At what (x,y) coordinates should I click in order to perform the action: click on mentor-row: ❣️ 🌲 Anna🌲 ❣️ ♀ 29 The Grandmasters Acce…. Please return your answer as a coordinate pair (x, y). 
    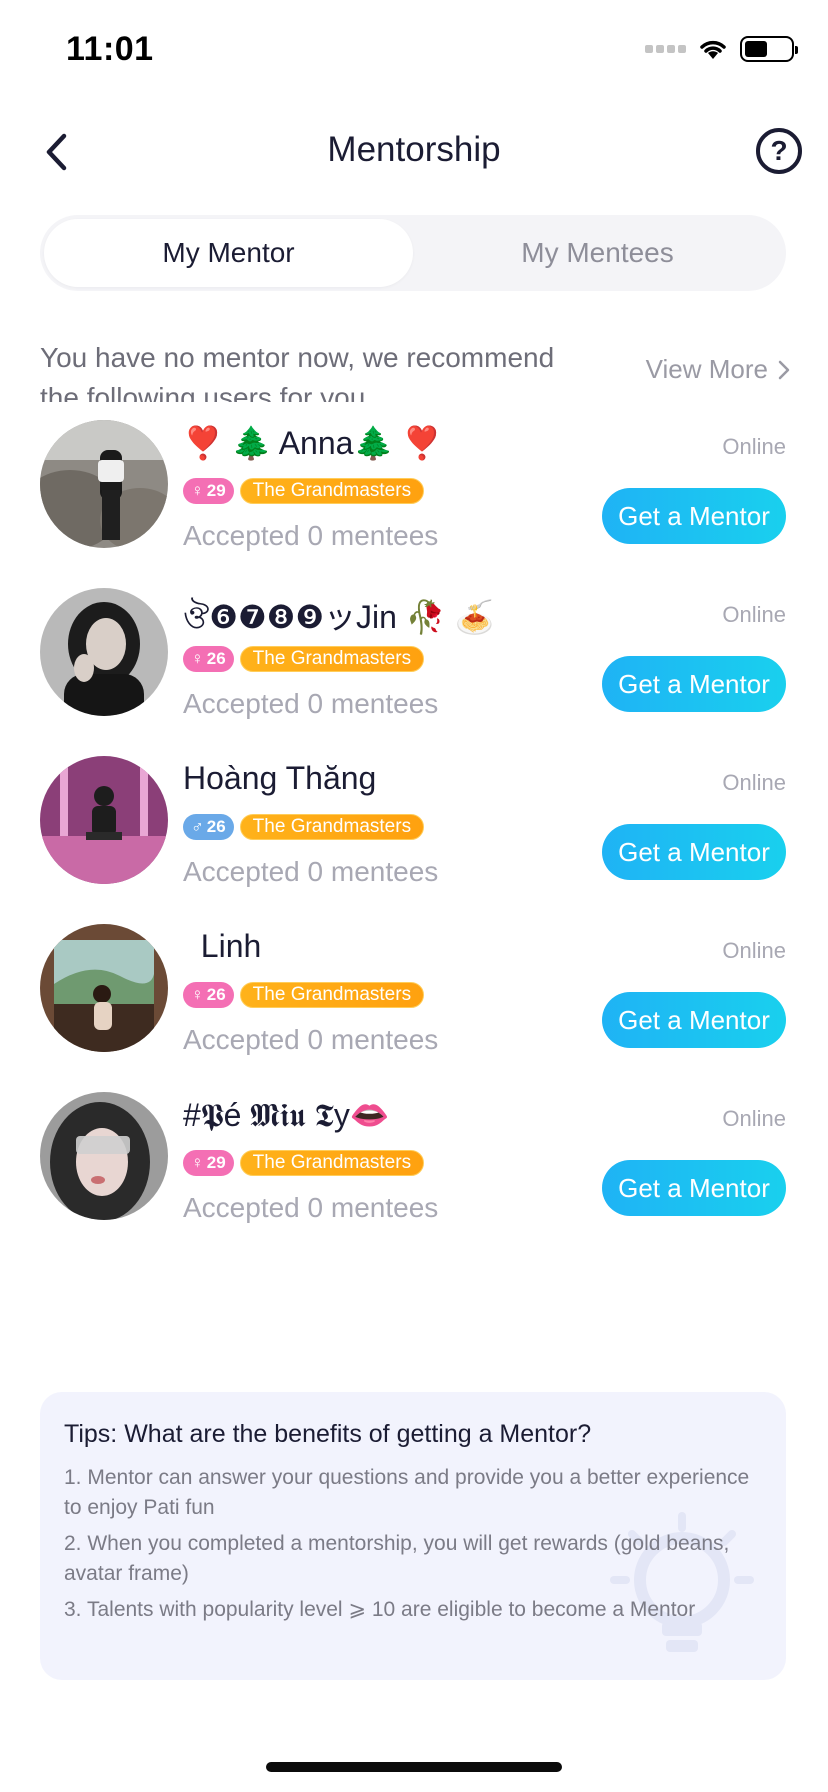
    Looking at the image, I should click on (414, 504).